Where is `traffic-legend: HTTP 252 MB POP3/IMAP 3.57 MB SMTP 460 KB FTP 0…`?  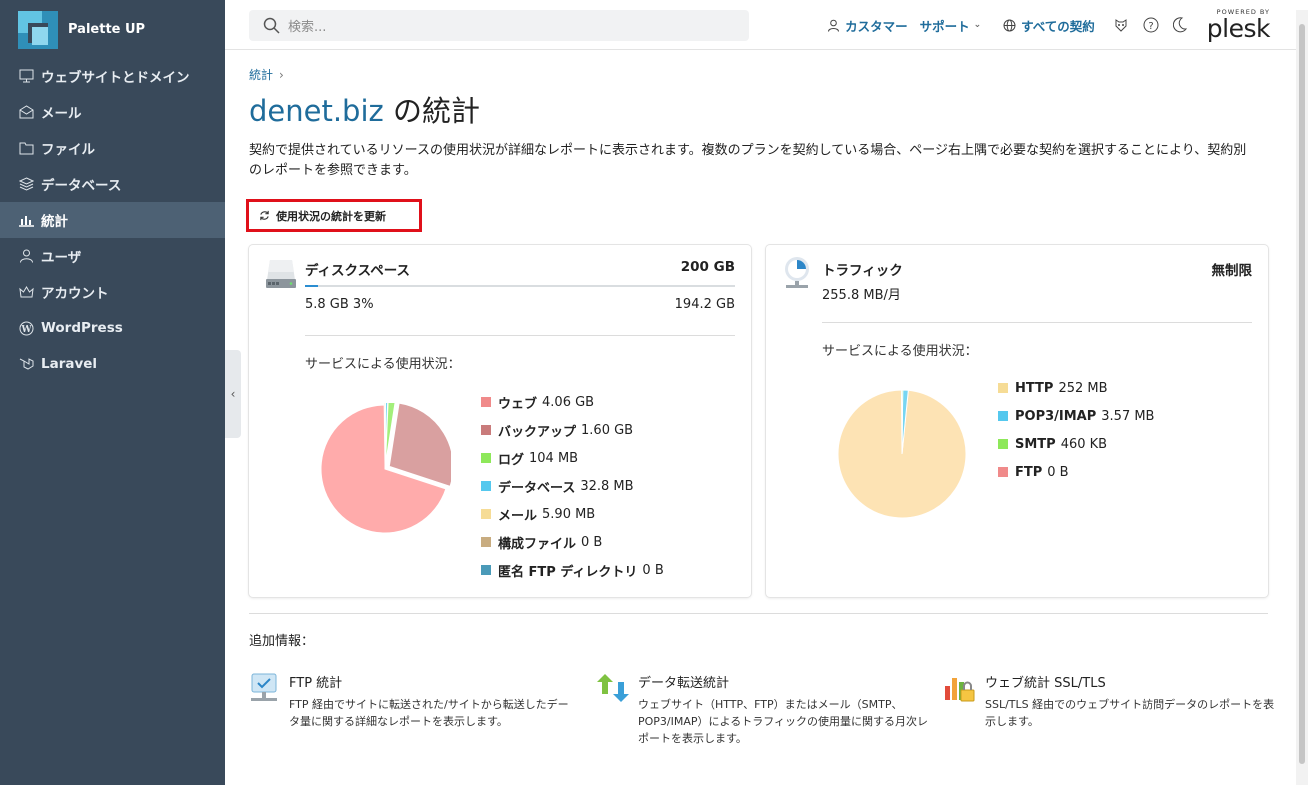 traffic-legend: HTTP 252 MB POP3/IMAP 3.57 MB SMTP 460 KB FTP 0… is located at coordinates (1076, 430).